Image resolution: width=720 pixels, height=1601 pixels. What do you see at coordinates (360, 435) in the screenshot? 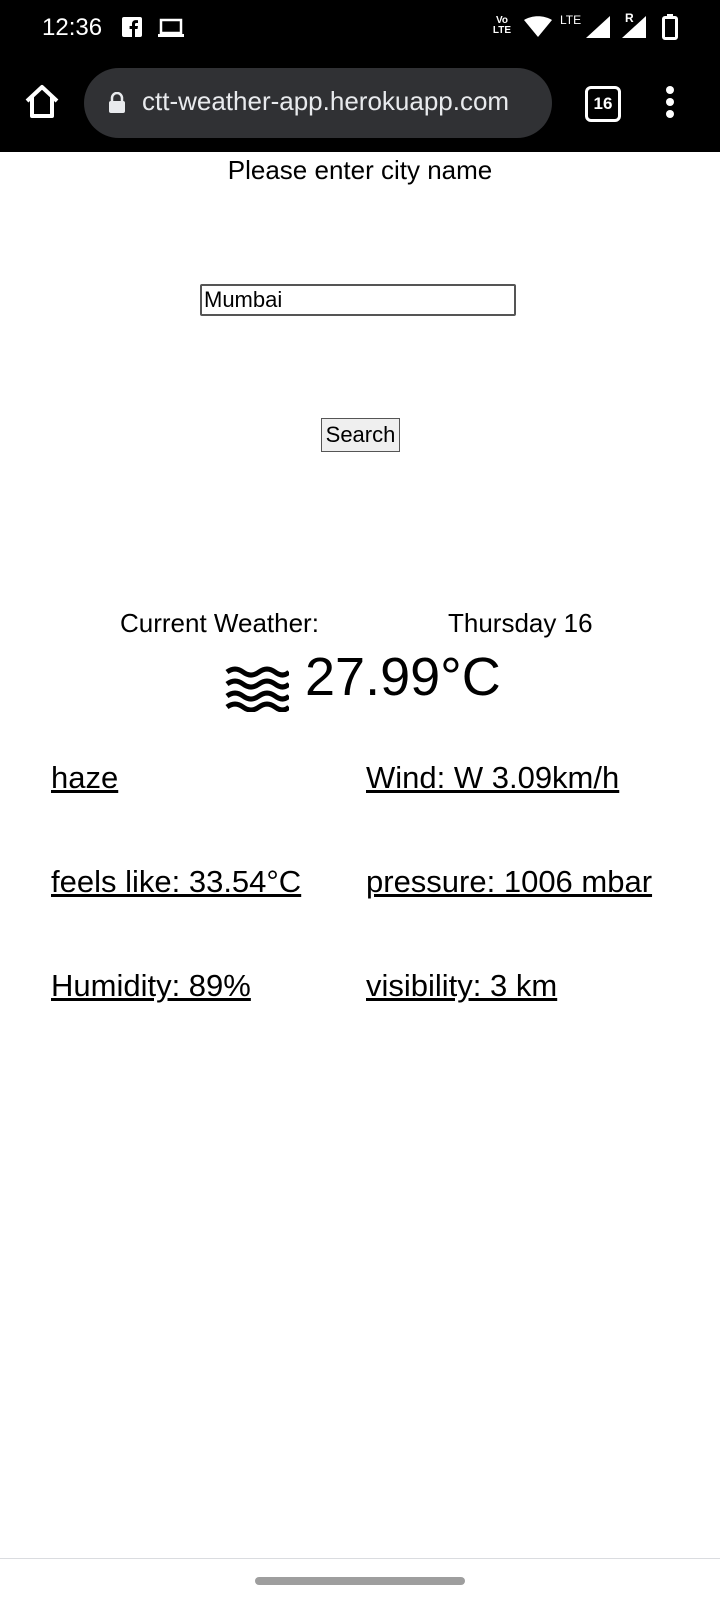
I see `search-button: Search` at bounding box center [360, 435].